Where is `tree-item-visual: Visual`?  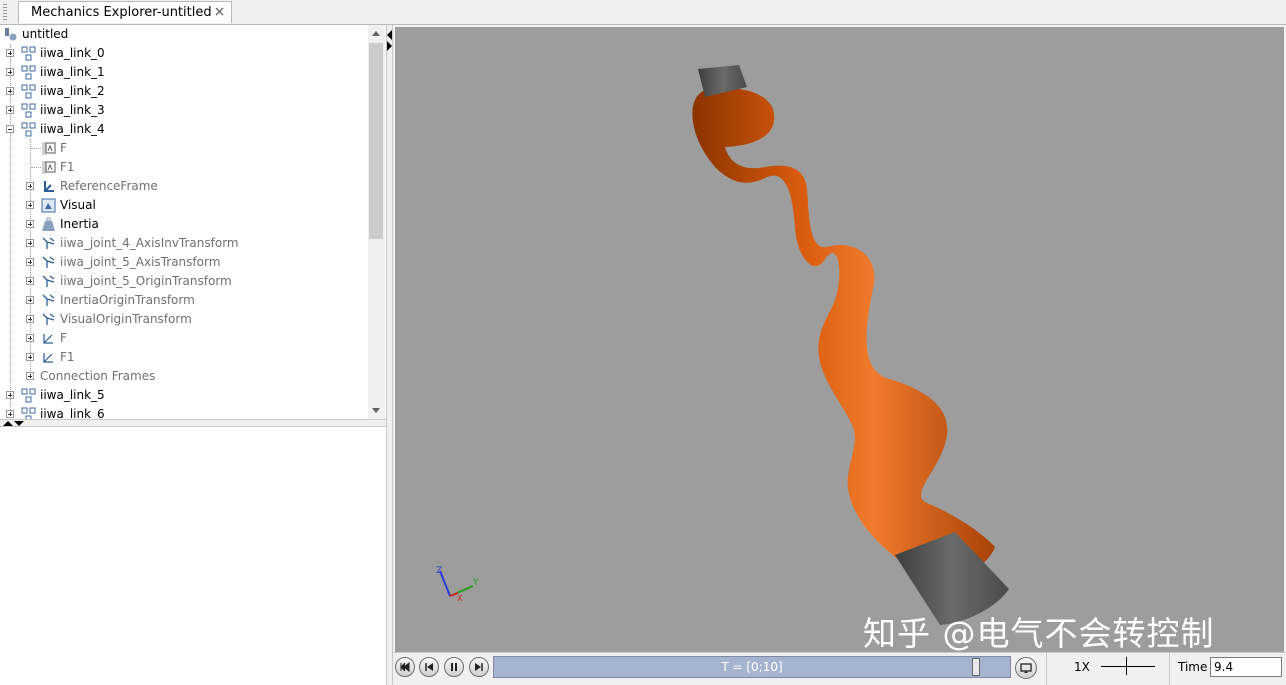 tree-item-visual: Visual is located at coordinates (184, 205).